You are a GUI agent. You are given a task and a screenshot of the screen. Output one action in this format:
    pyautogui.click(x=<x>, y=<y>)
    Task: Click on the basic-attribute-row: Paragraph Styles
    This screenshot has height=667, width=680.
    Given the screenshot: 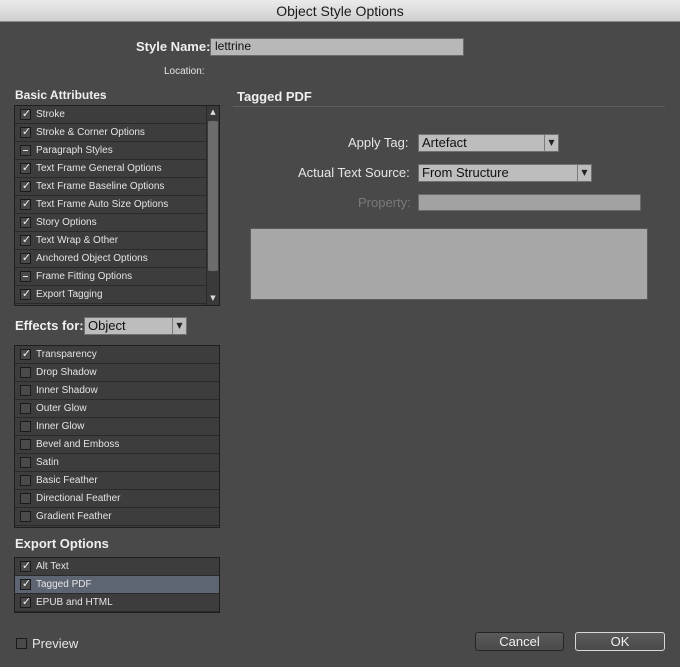 What is the action you would take?
    pyautogui.click(x=110, y=151)
    